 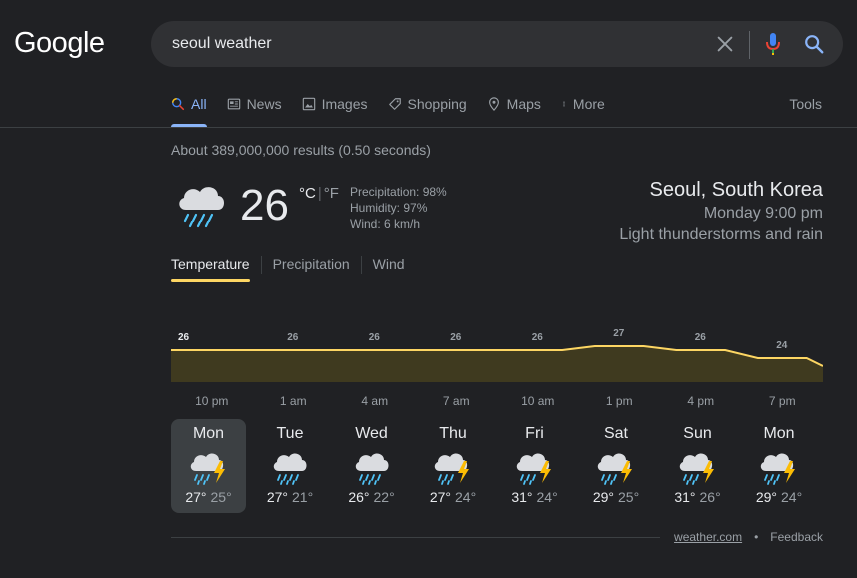 I want to click on unit-toggle: °C | °F, so click(x=319, y=193).